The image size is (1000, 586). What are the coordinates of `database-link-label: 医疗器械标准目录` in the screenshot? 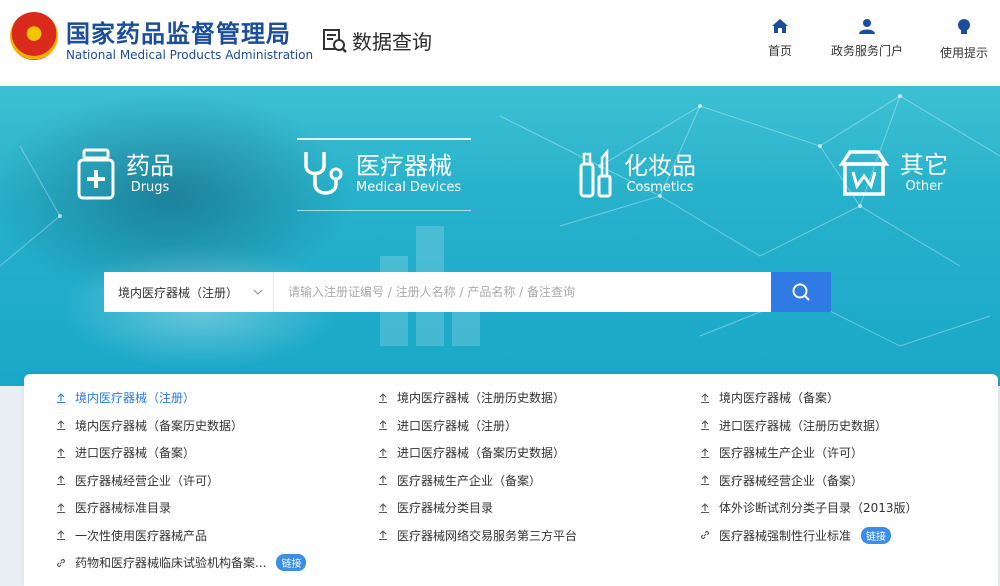 It's located at (123, 508).